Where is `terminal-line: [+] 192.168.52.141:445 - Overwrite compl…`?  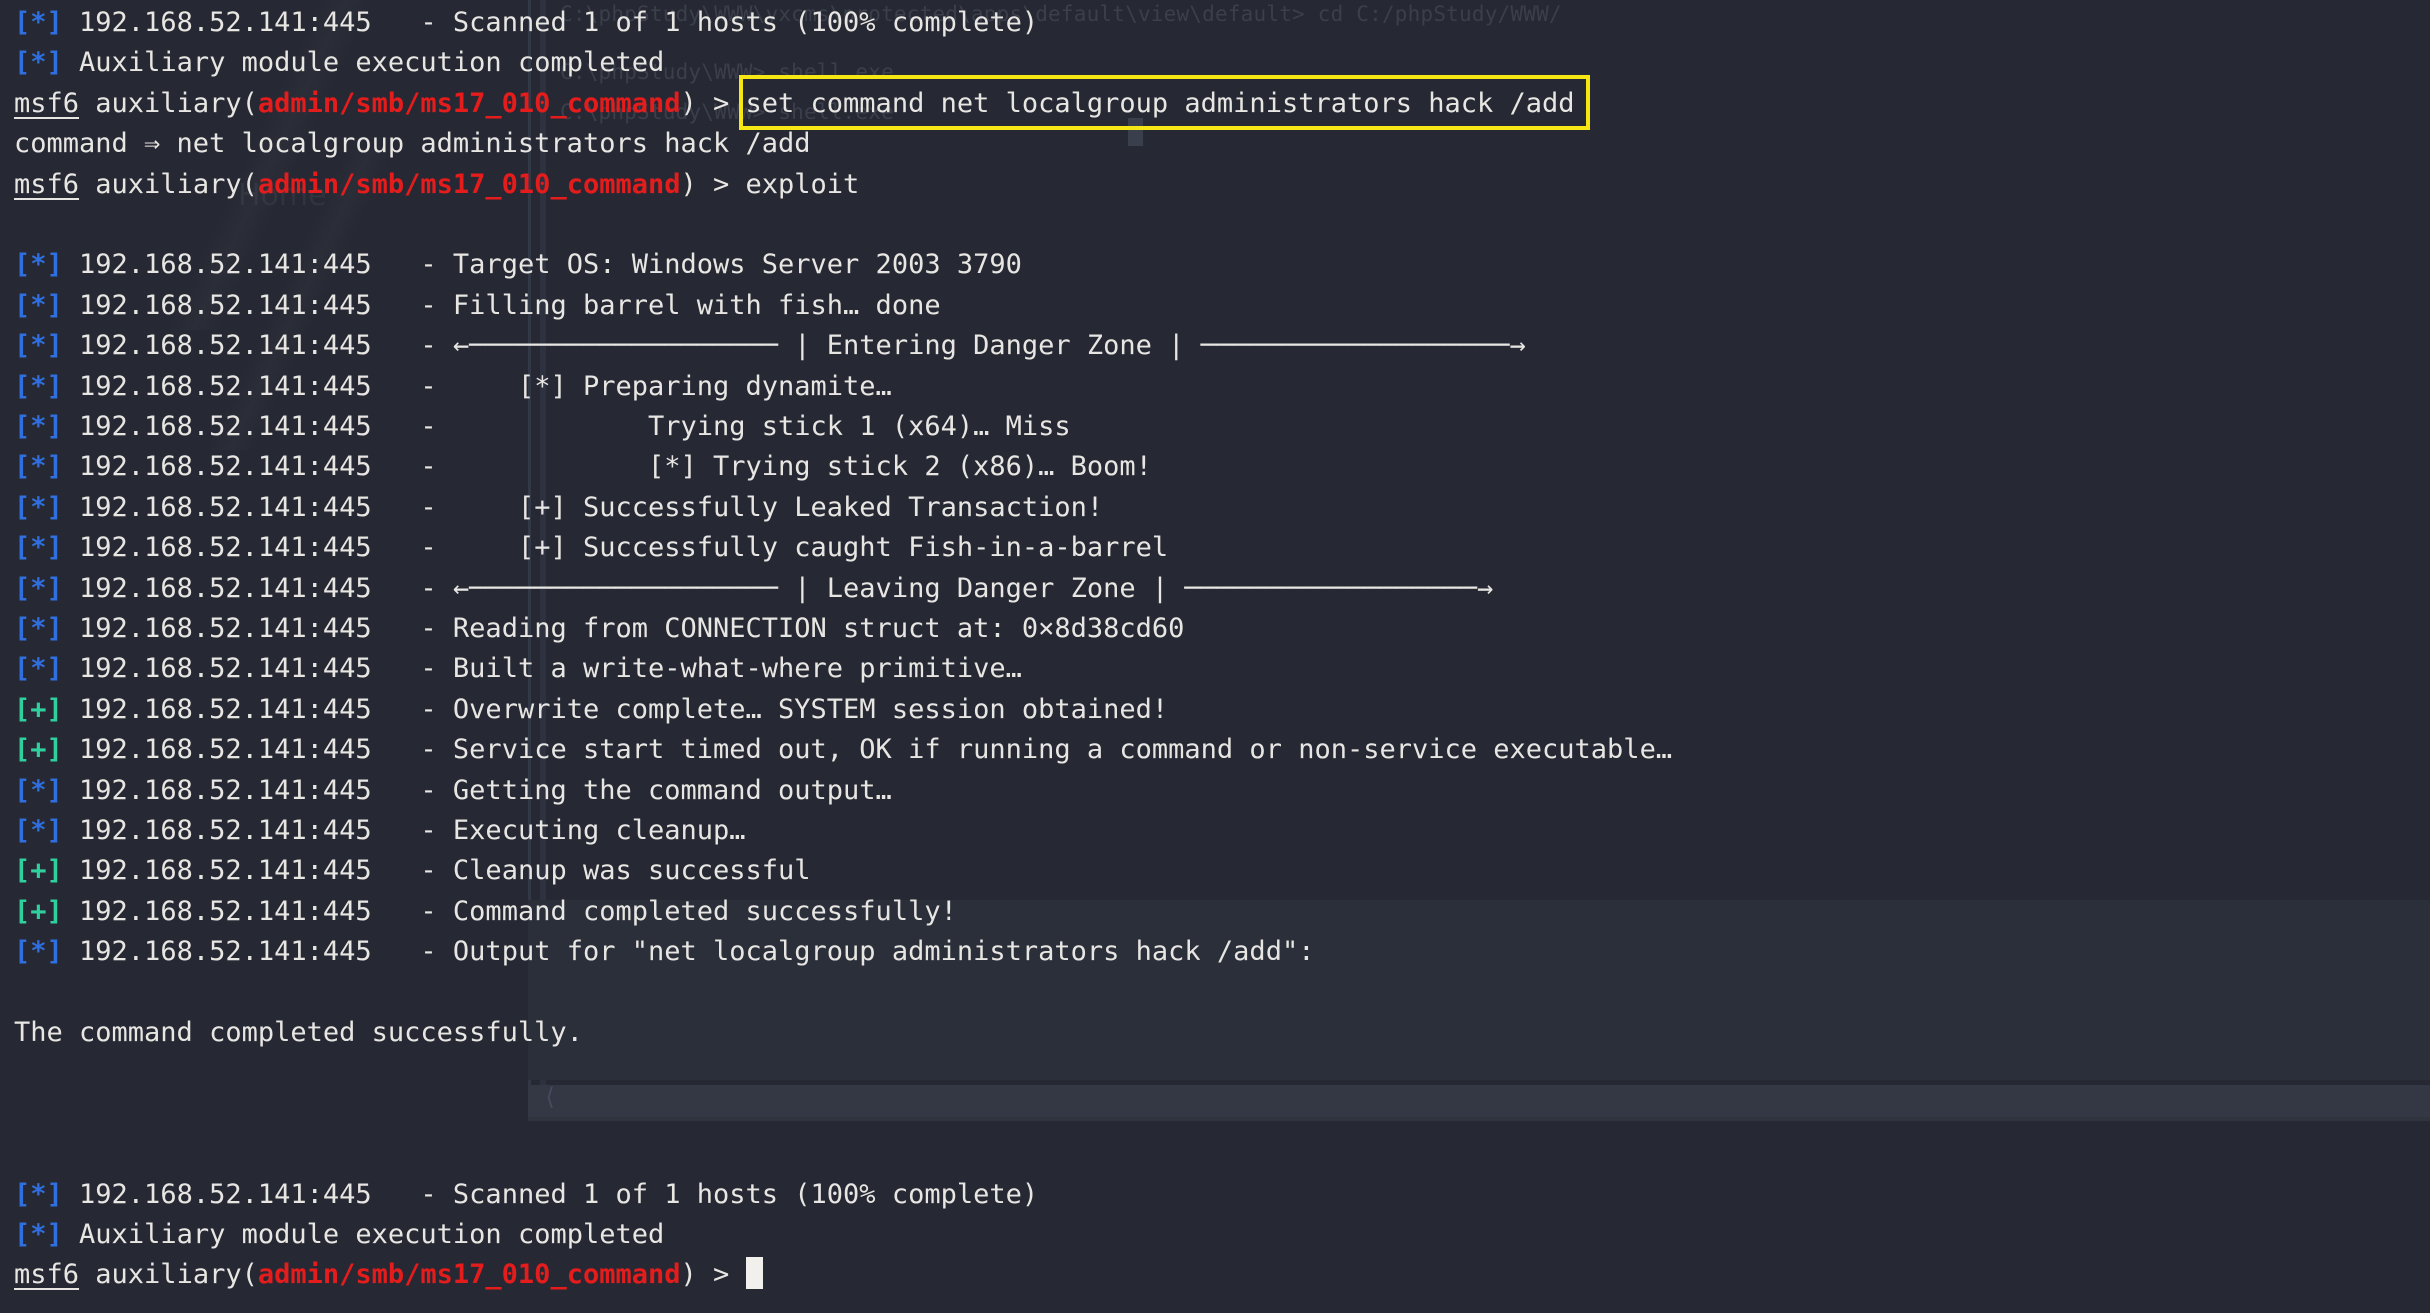
terminal-line: [+] 192.168.52.141:445 - Overwrite compl… is located at coordinates (591, 710).